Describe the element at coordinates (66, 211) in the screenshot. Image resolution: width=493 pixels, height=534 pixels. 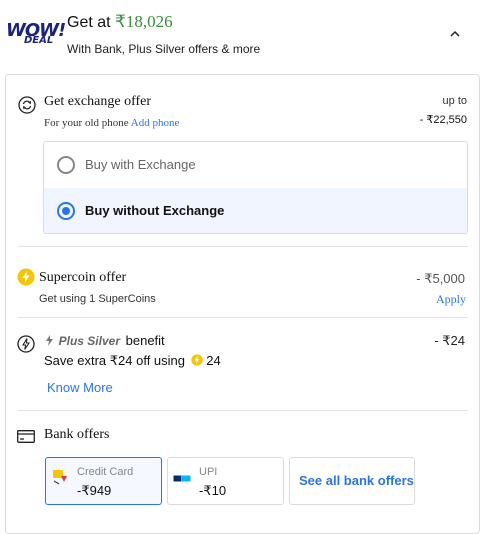
I see `radio-buy-without-exchange` at that location.